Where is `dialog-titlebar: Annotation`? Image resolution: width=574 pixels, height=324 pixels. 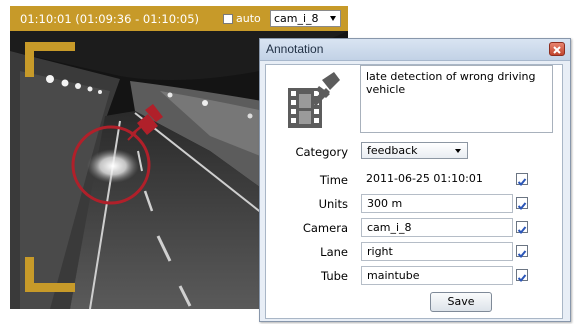
dialog-titlebar: Annotation is located at coordinates (415, 50).